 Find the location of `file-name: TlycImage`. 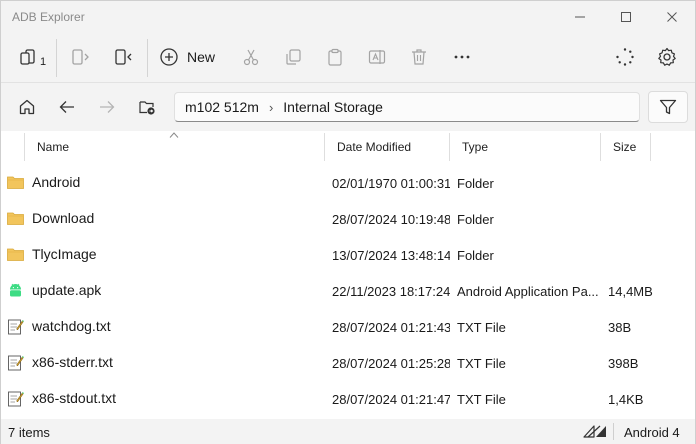

file-name: TlycImage is located at coordinates (64, 254).